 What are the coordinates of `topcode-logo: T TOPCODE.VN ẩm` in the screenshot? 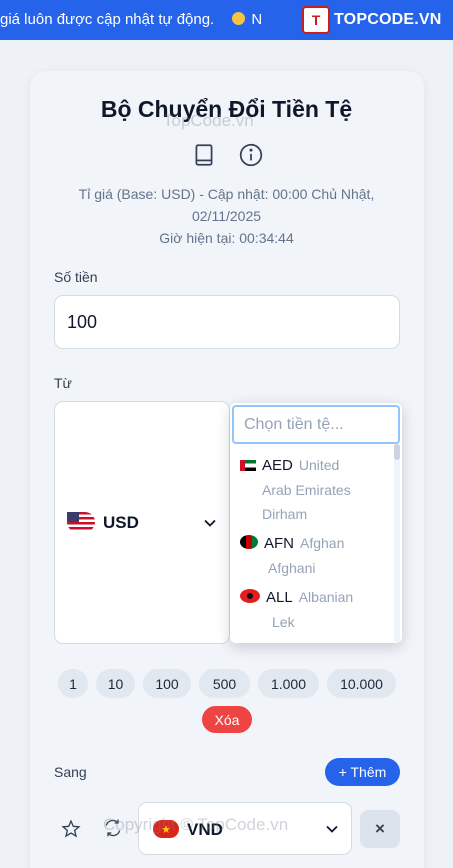 It's located at (377, 20).